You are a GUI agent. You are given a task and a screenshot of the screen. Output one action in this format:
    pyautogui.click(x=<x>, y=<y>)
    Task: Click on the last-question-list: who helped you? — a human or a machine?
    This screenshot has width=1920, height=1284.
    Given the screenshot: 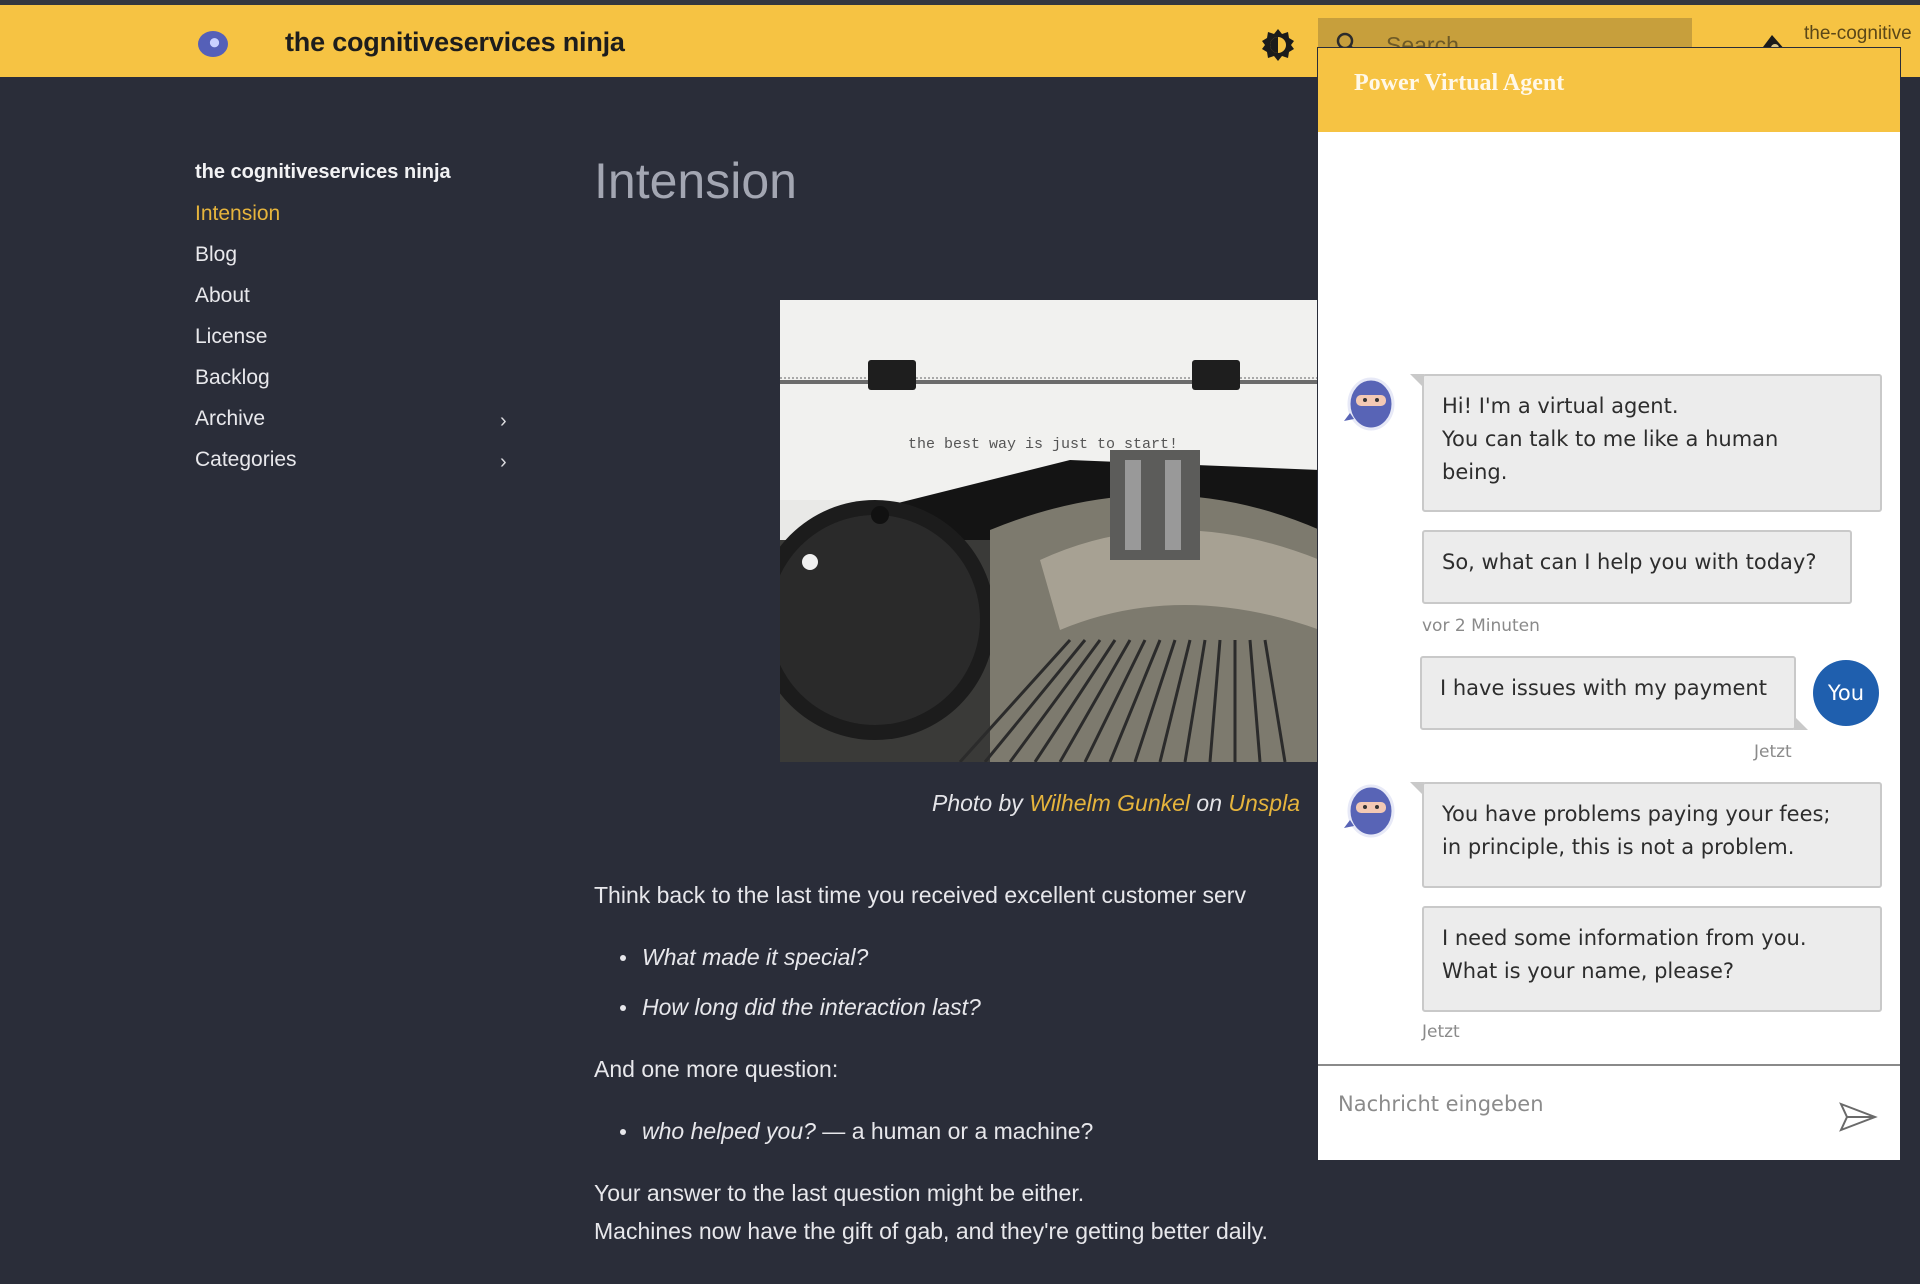 What is the action you would take?
    pyautogui.click(x=986, y=1131)
    